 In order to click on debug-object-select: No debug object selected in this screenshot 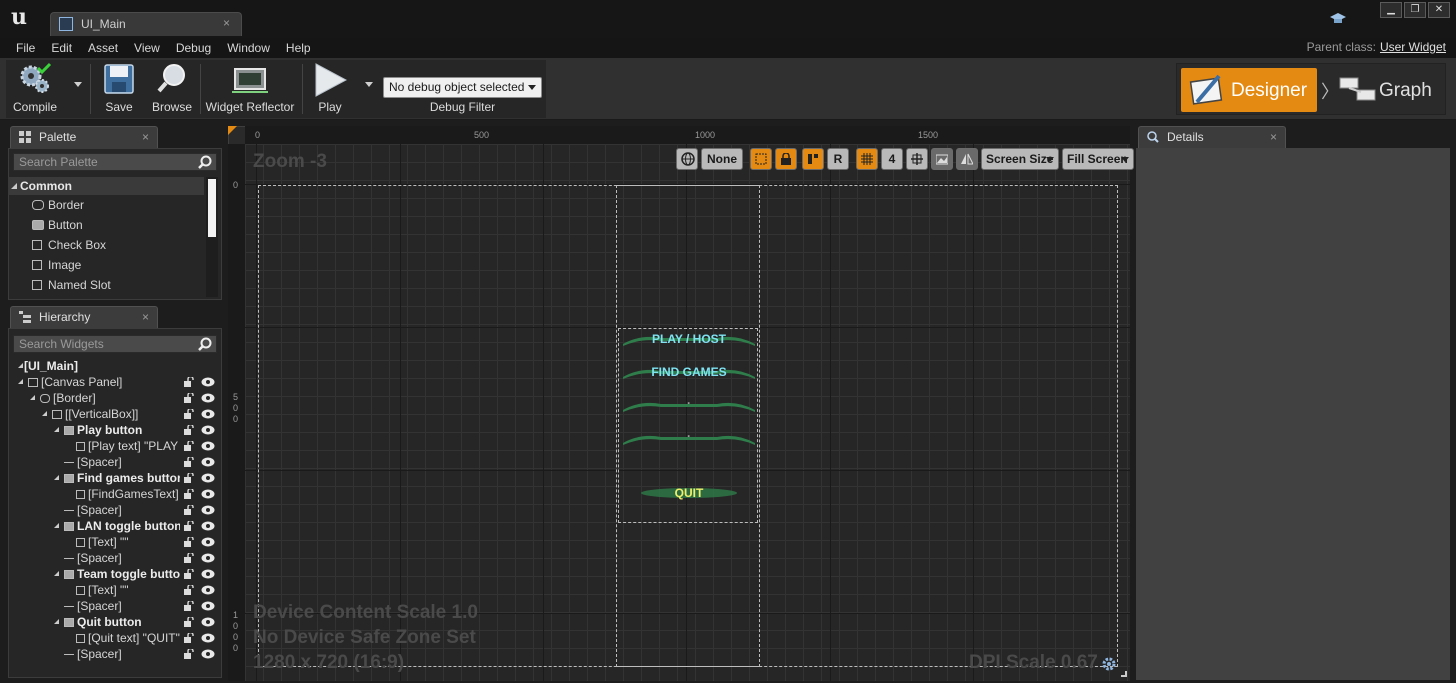, I will do `click(462, 87)`.